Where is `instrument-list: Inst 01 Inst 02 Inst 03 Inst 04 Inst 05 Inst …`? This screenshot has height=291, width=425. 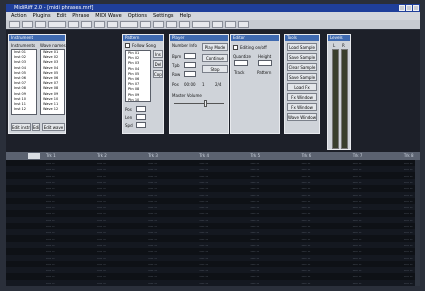 instrument-list: Inst 01 Inst 02 Inst 03 Inst 04 Inst 05 Inst … is located at coordinates (24, 82).